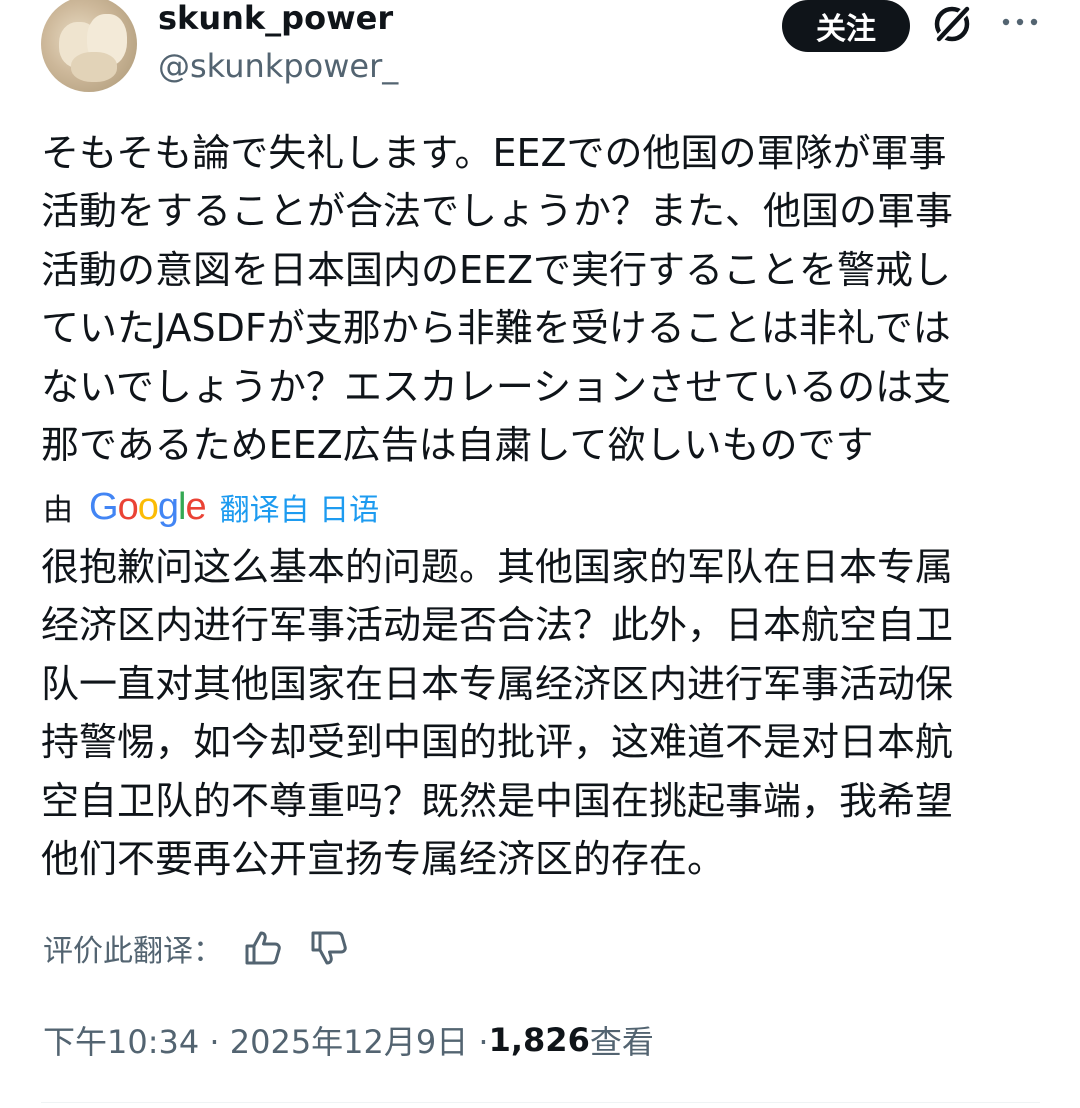  What do you see at coordinates (94, 67) in the screenshot?
I see `avatar-shape` at bounding box center [94, 67].